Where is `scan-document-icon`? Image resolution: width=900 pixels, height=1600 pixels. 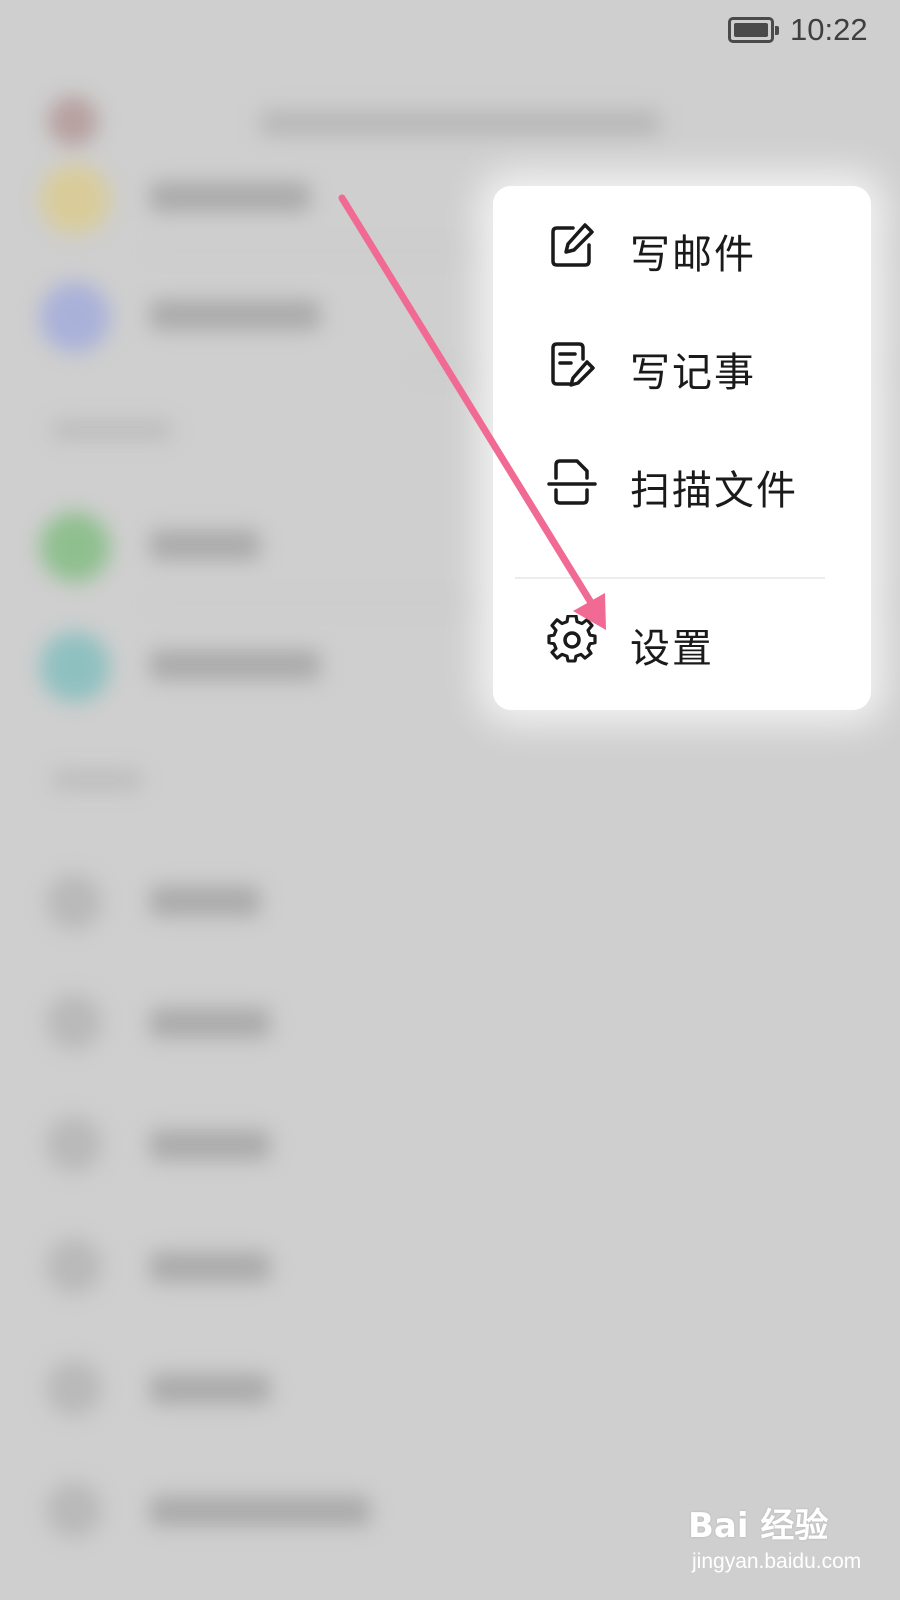 scan-document-icon is located at coordinates (572, 482).